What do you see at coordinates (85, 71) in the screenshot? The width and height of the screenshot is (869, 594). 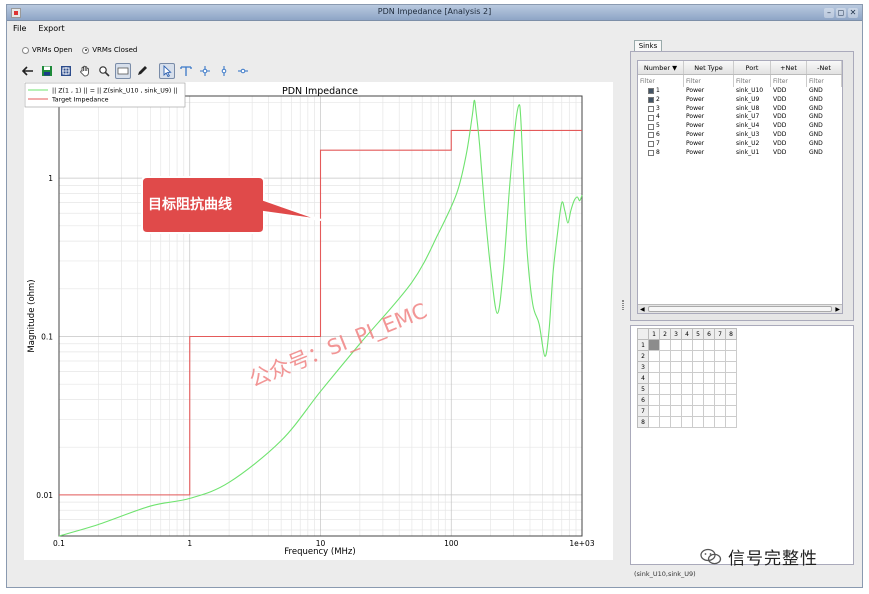 I see `pan-hand-icon` at bounding box center [85, 71].